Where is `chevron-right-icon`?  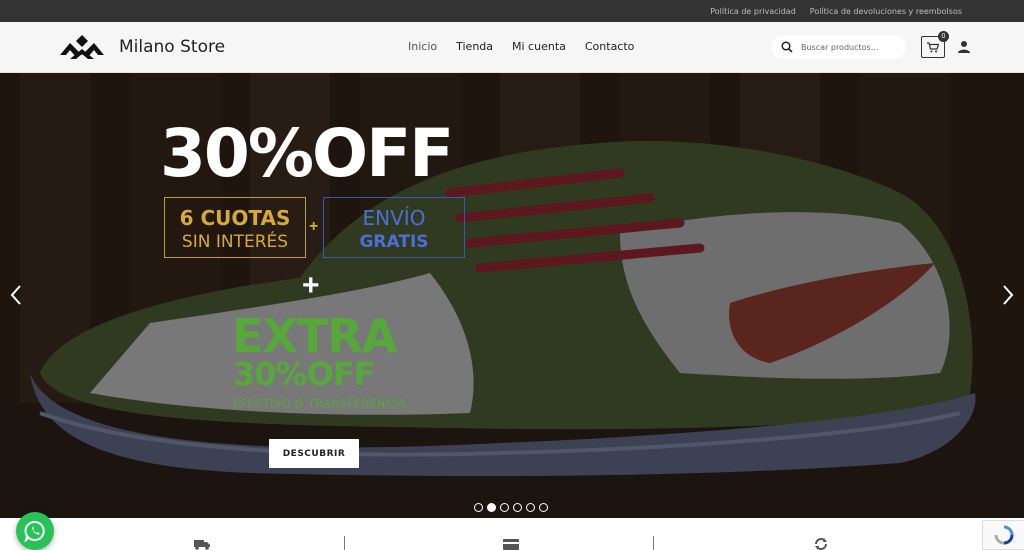
chevron-right-icon is located at coordinates (1008, 295).